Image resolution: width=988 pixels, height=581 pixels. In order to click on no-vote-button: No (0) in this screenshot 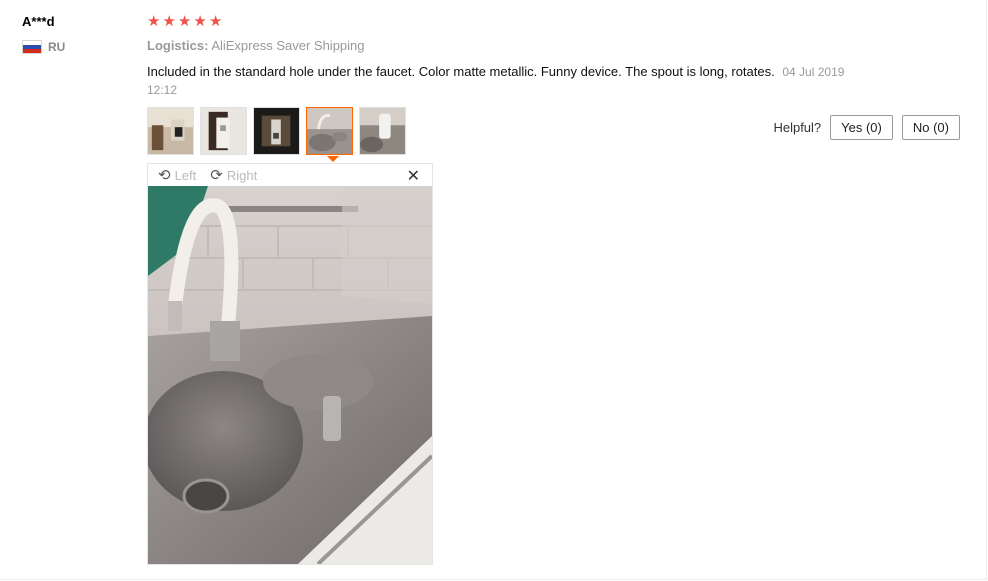, I will do `click(930, 127)`.